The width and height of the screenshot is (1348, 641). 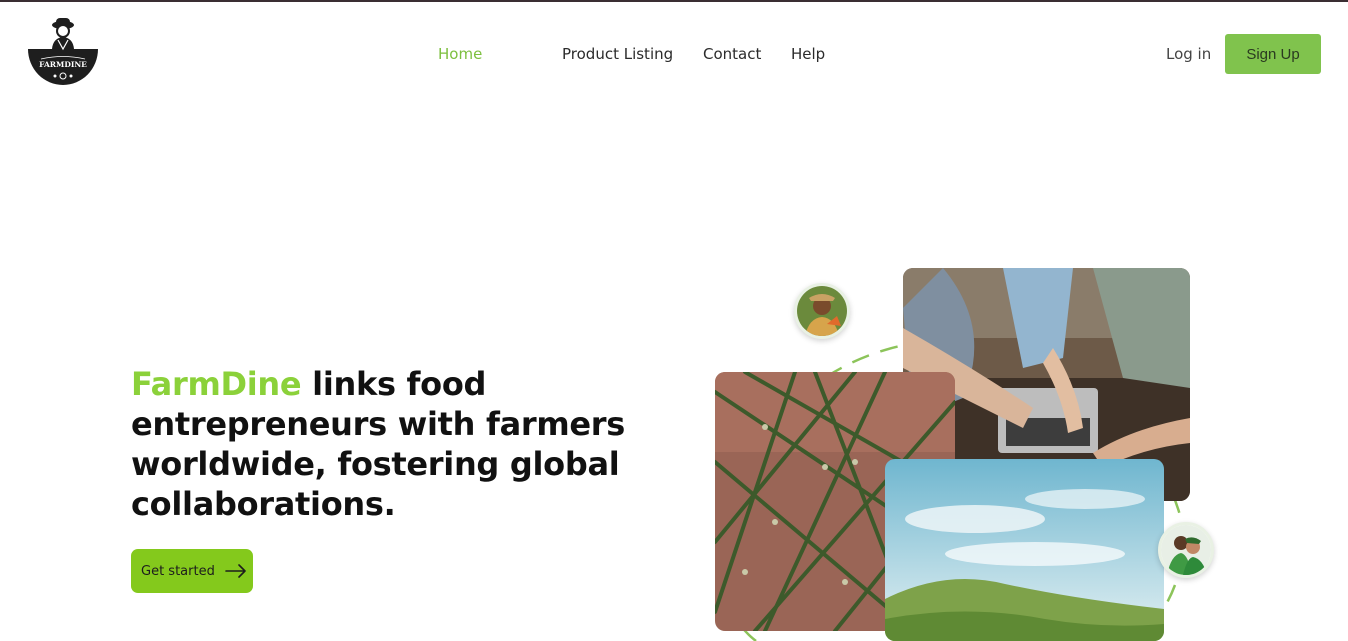 I want to click on get-started-button: Get started, so click(x=192, y=571).